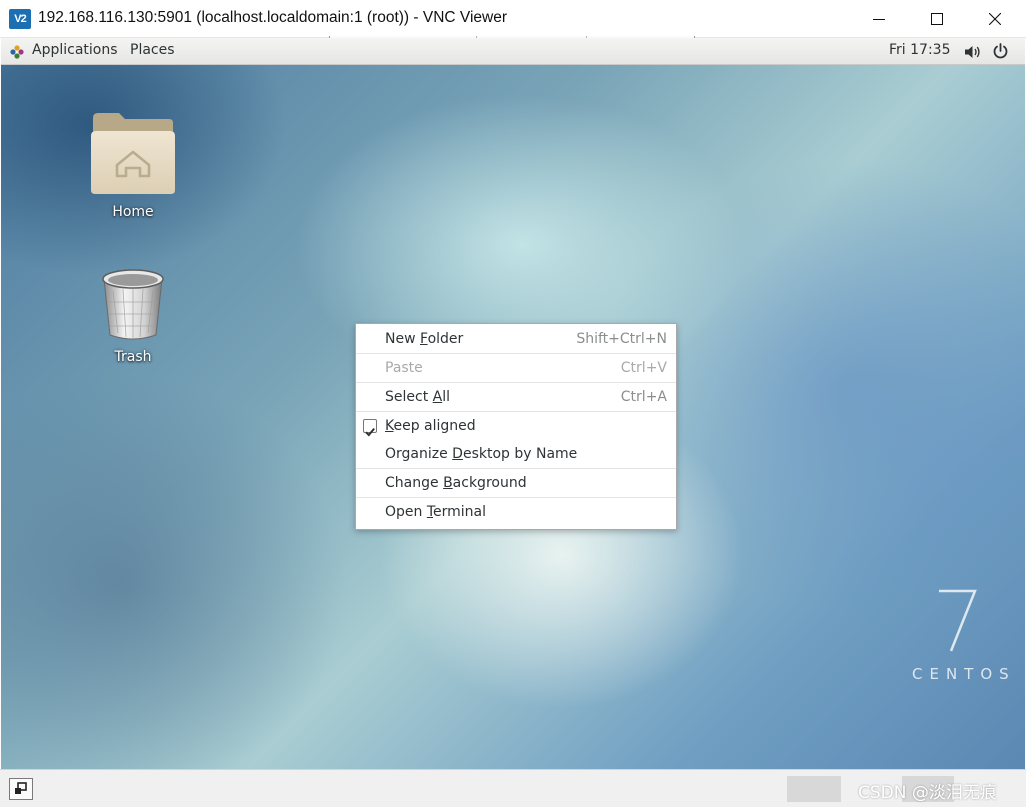  I want to click on menu-item-label: Change Background, so click(456, 483).